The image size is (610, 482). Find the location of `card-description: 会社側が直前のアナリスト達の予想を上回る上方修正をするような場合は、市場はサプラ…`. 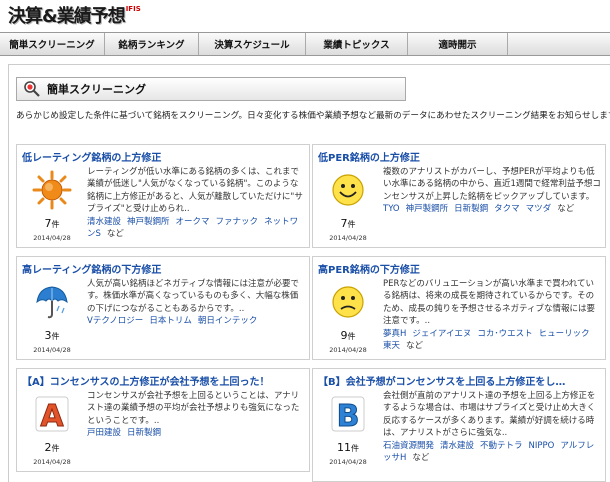

card-description: 会社側が直前のアナリスト達の予想を上回る上方修正をするような場合は、市場はサプラ… is located at coordinates (492, 427).